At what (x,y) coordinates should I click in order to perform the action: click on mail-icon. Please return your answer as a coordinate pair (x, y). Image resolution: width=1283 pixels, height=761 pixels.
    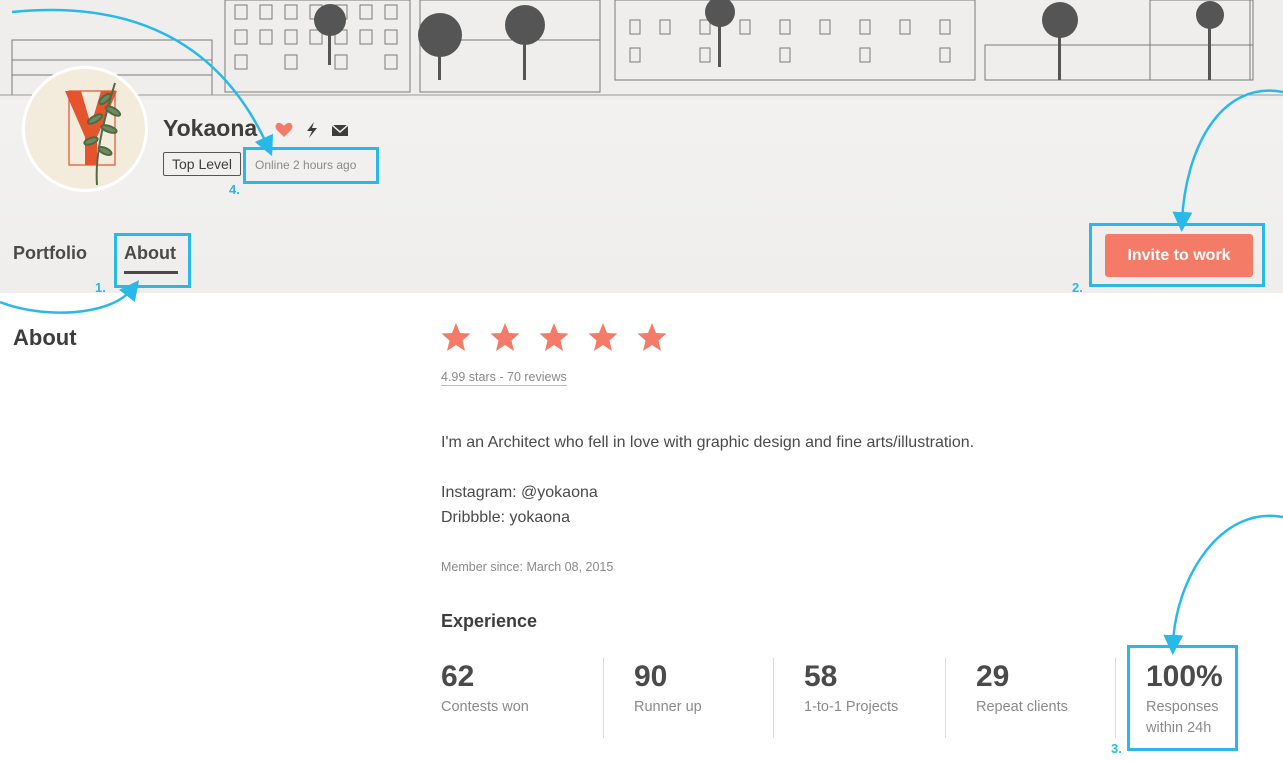
    Looking at the image, I should click on (340, 130).